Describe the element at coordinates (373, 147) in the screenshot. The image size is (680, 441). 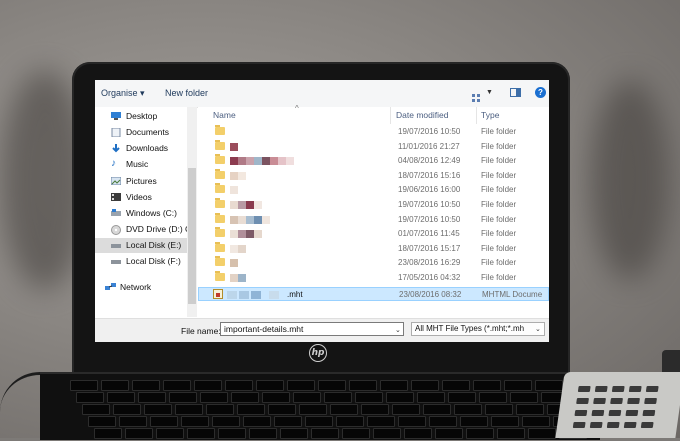
I see `table-row: 11/01/2016 21:27 File folder` at that location.